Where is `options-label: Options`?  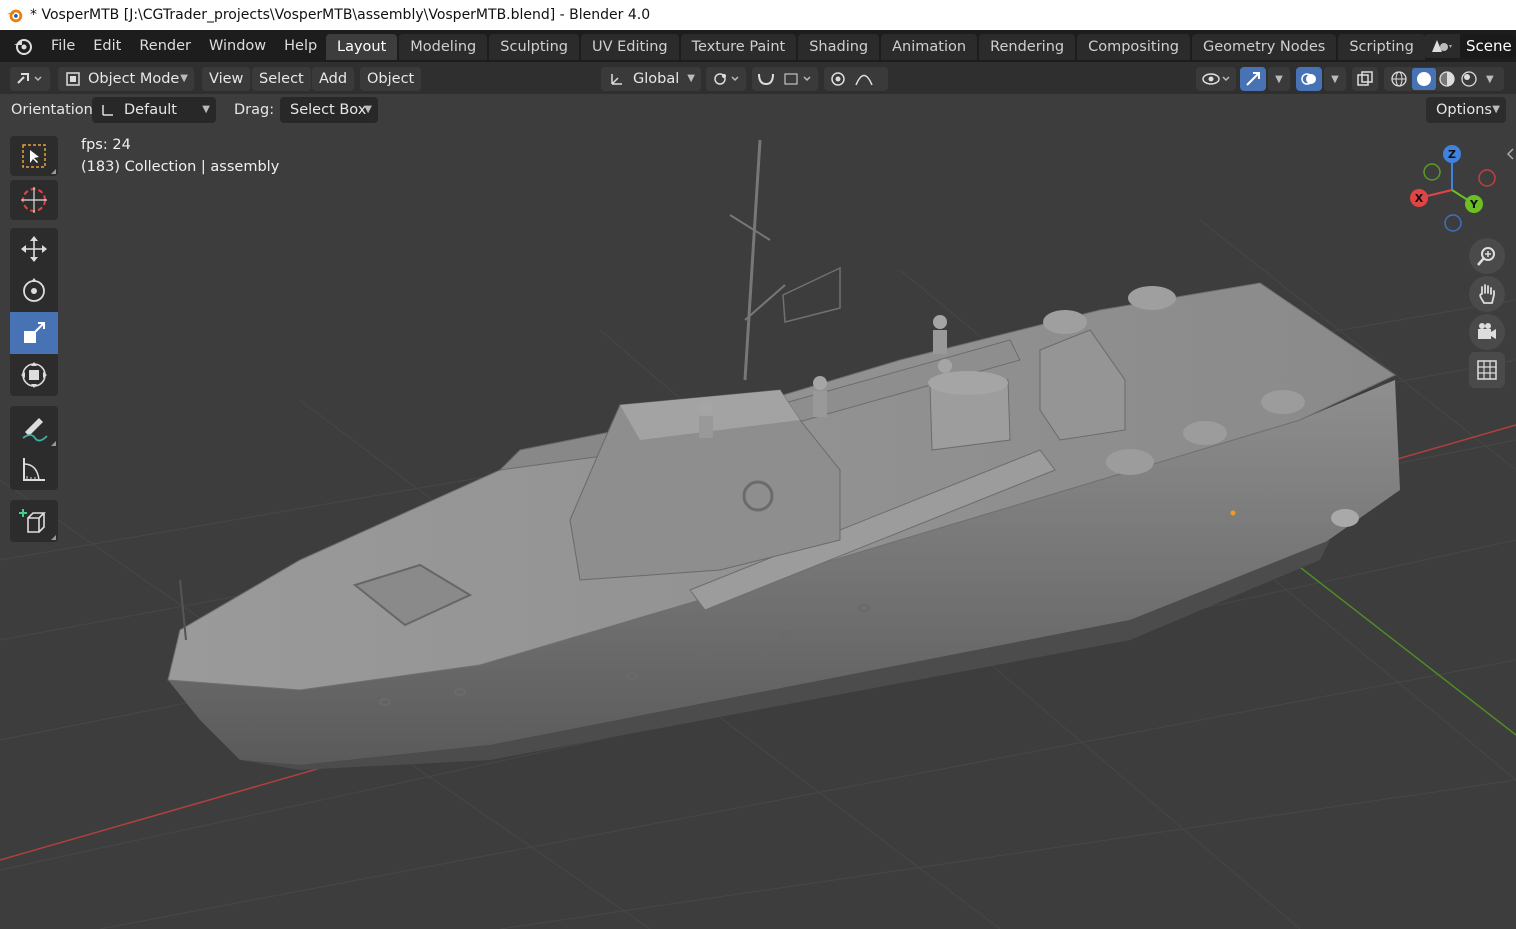 options-label: Options is located at coordinates (1464, 110).